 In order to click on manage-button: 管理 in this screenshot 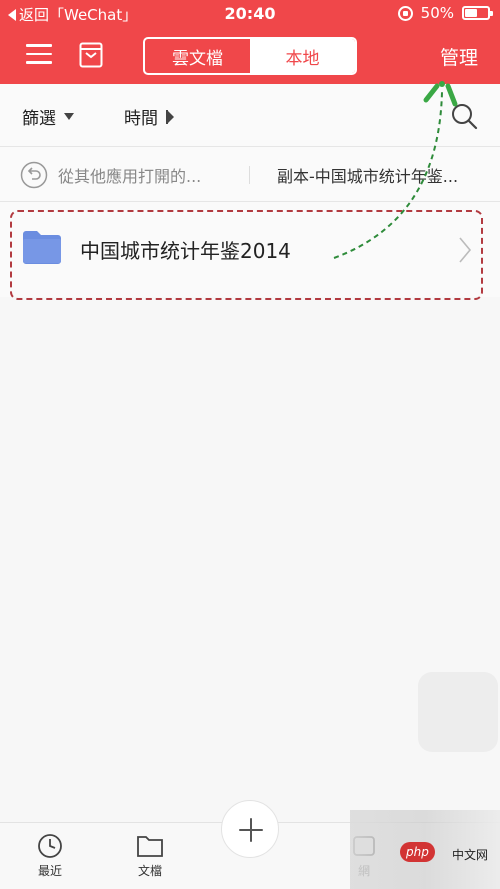, I will do `click(459, 56)`.